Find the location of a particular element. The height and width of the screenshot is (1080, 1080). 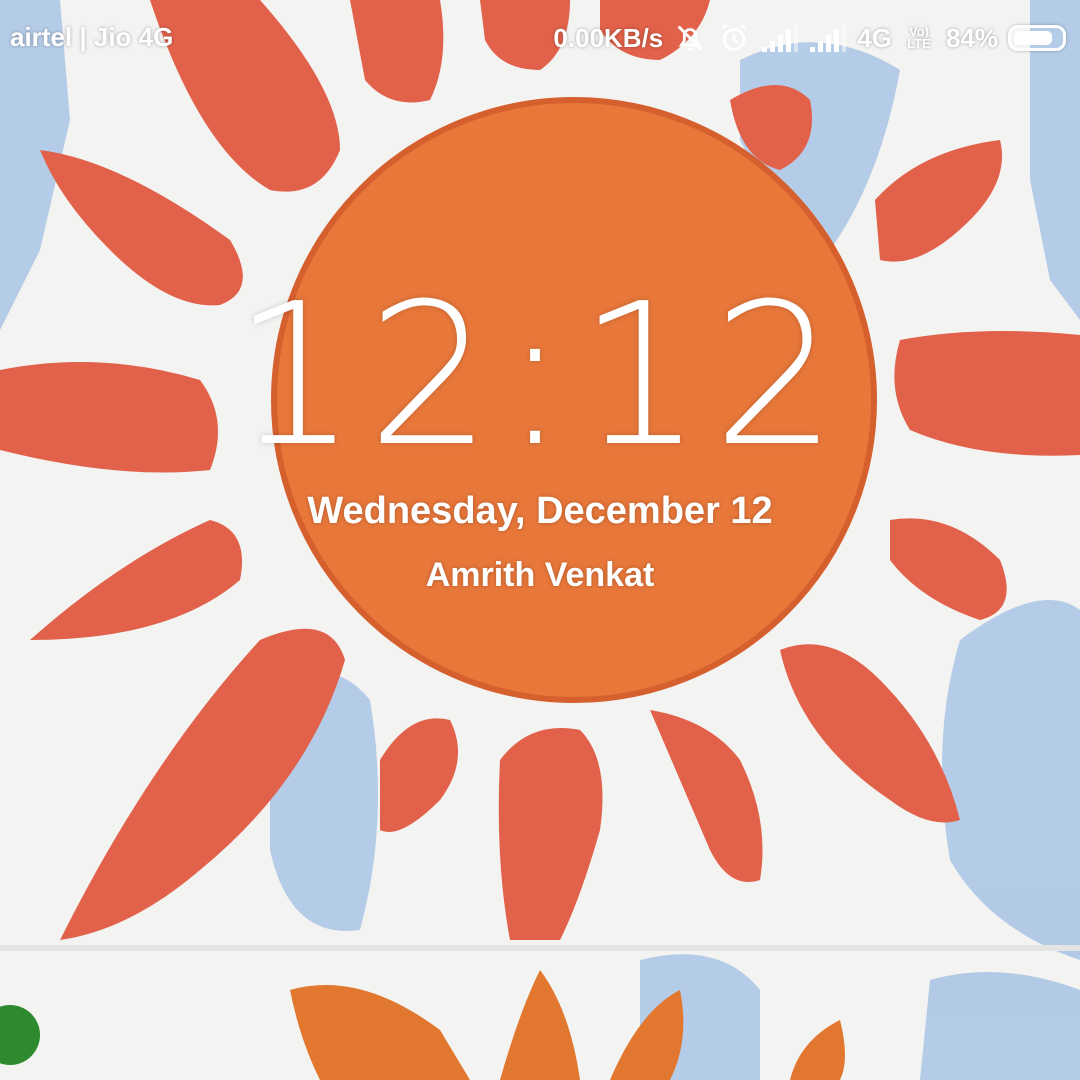

battery-icon is located at coordinates (1037, 38).